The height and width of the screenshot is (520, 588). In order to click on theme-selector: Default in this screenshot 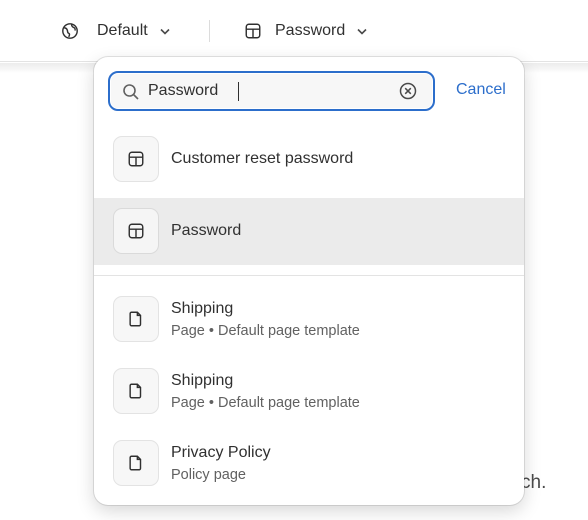, I will do `click(116, 31)`.